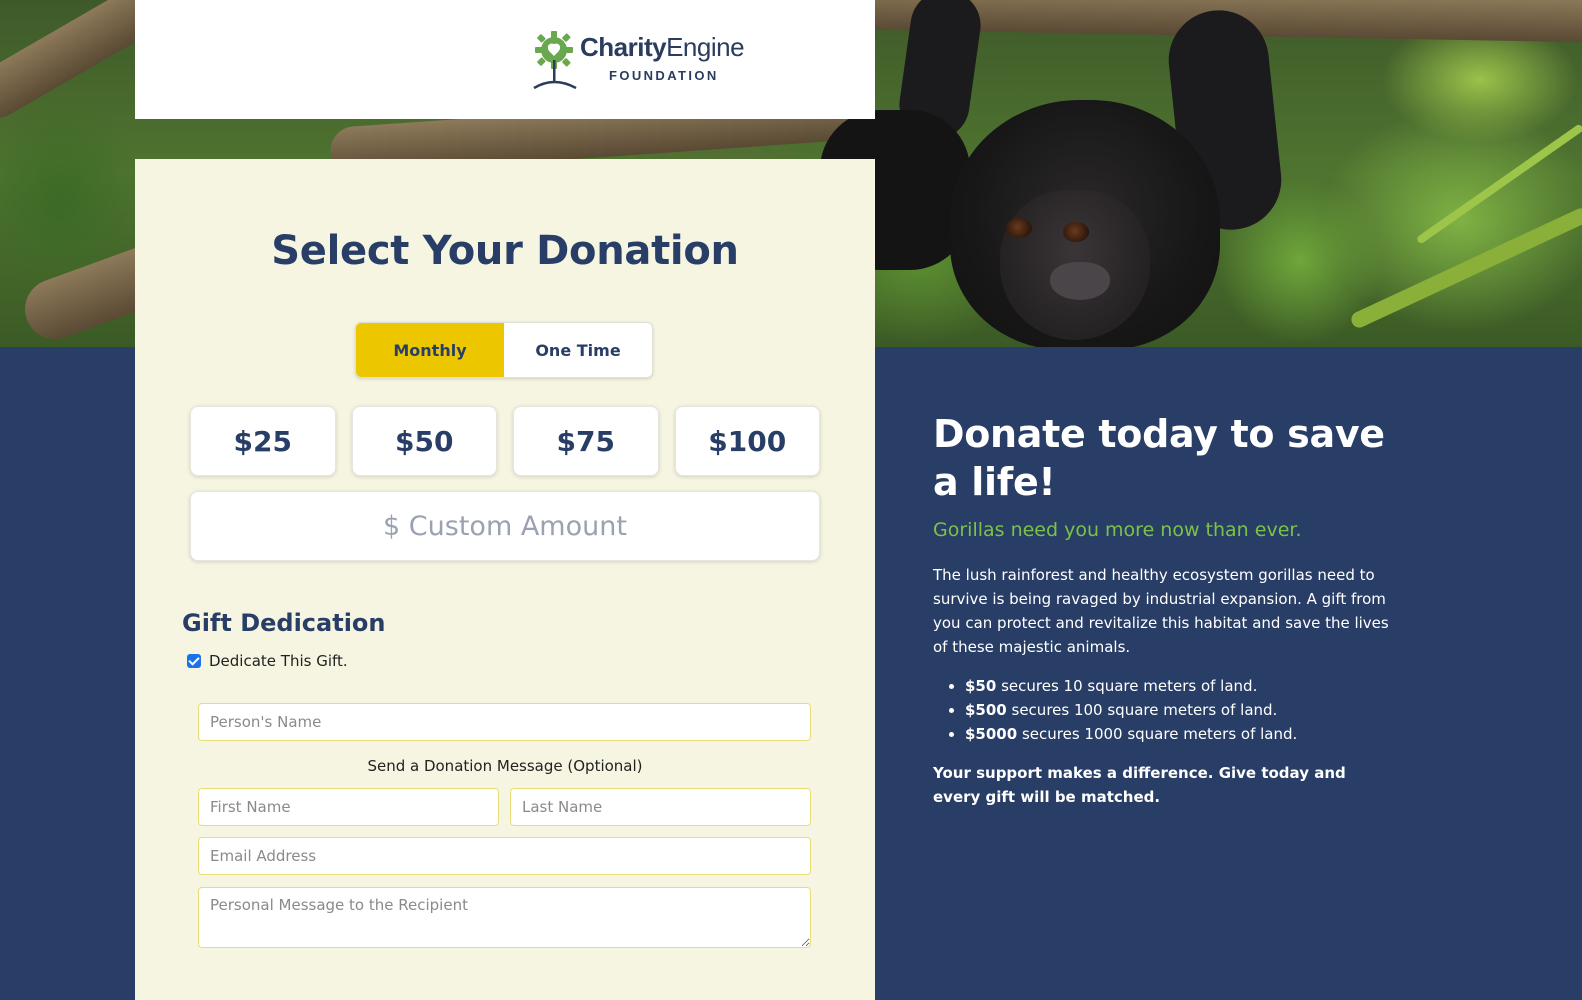  I want to click on dedicate-gift-checkbox-row: Dedicate This Gift., so click(267, 661).